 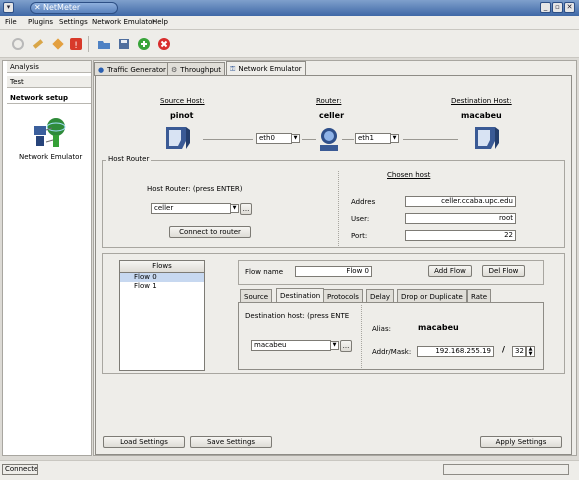 I want to click on maximize-icon: ▫, so click(x=557, y=7).